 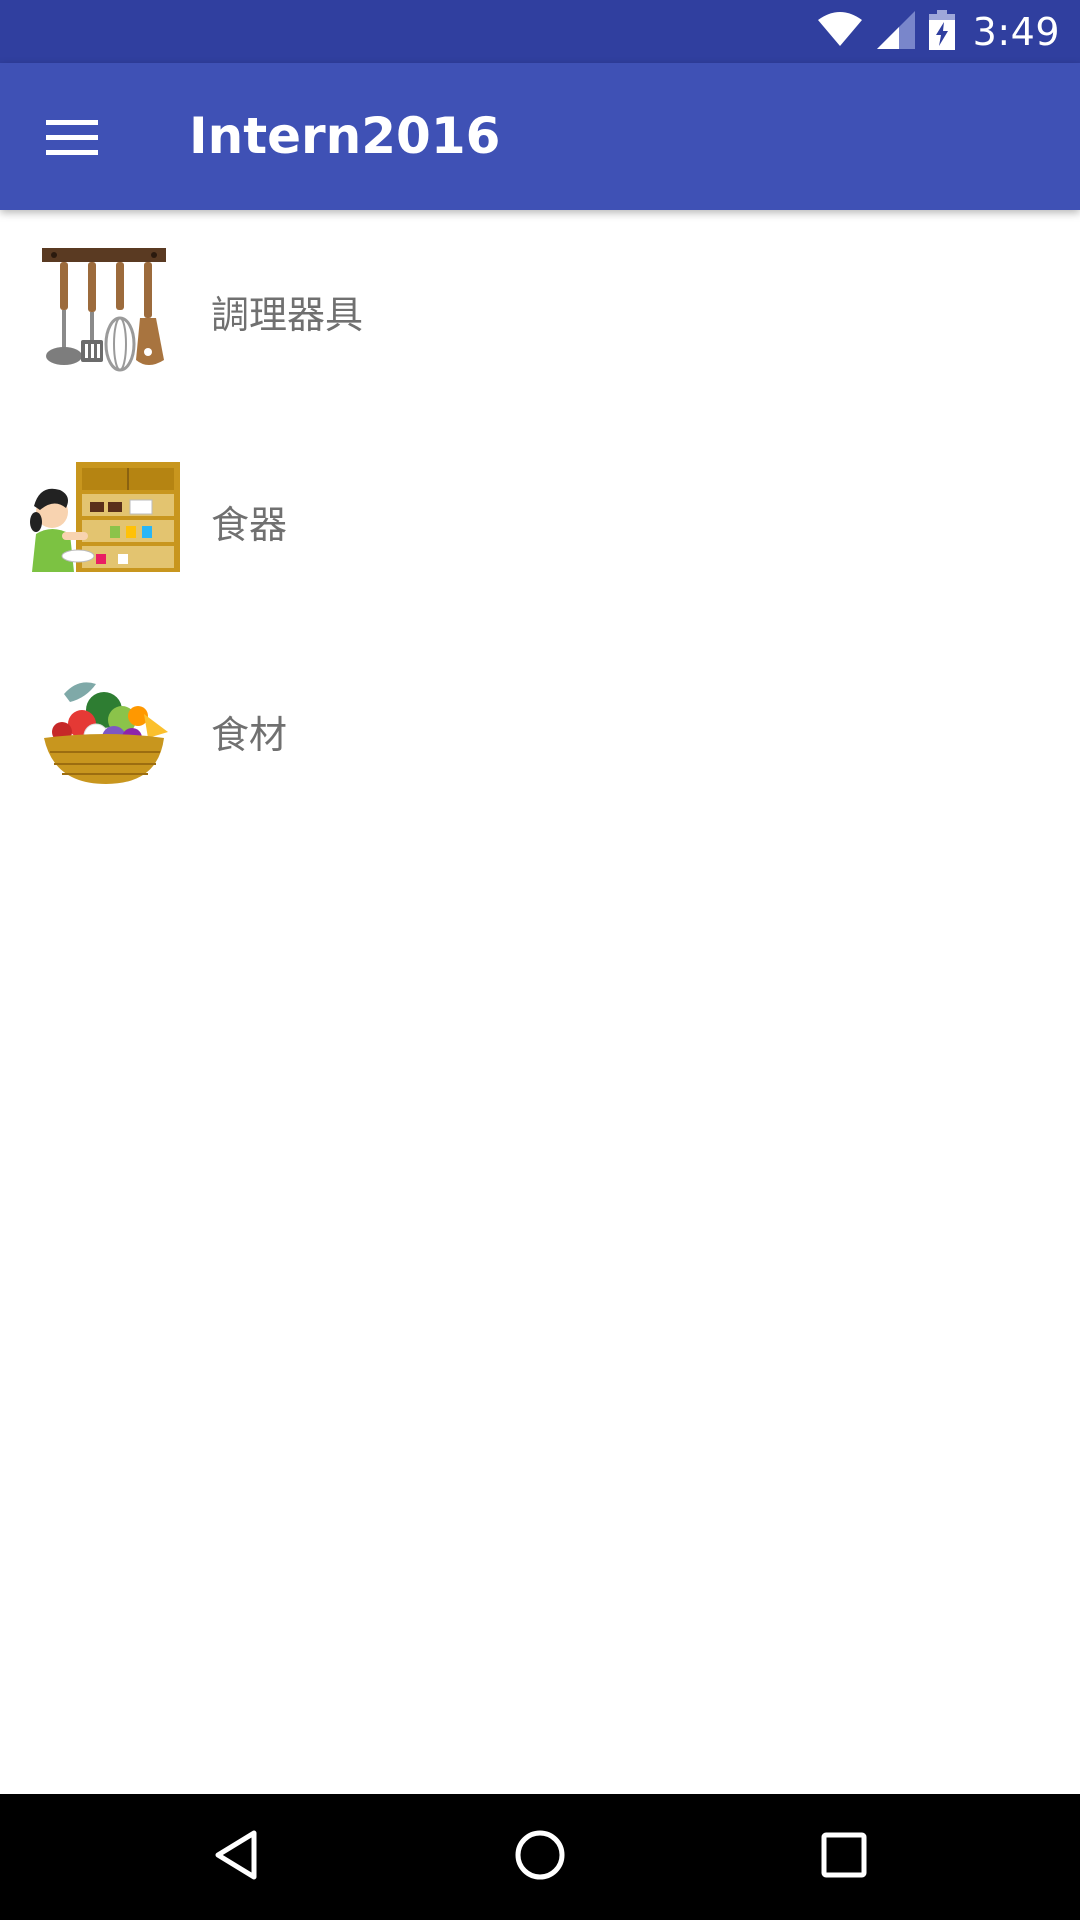 I want to click on category-label: 食材, so click(x=249, y=735).